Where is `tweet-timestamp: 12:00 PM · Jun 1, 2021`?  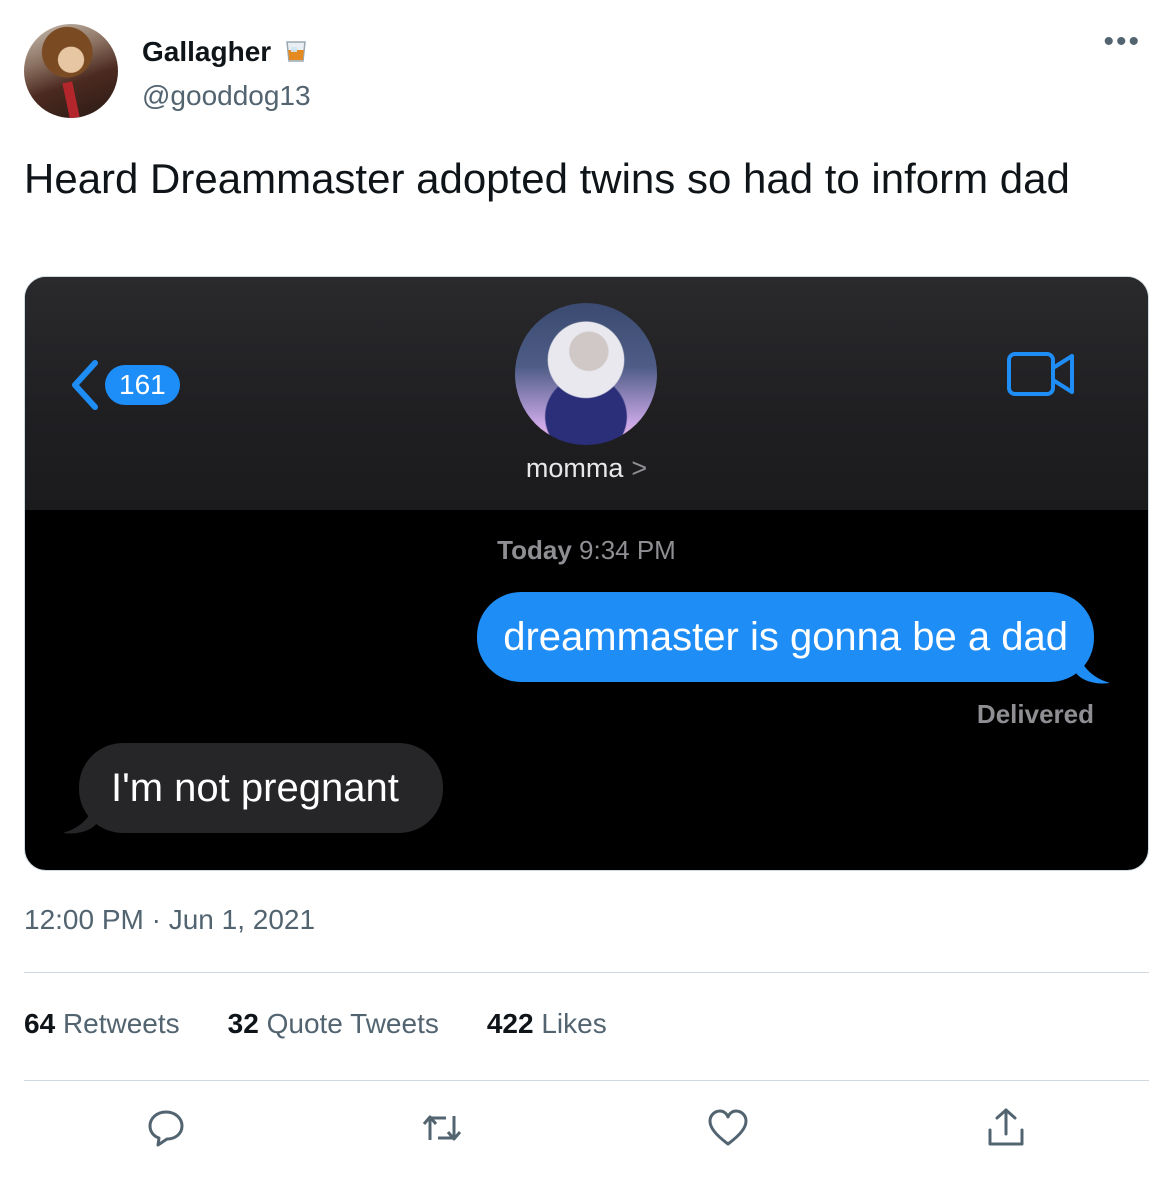 tweet-timestamp: 12:00 PM · Jun 1, 2021 is located at coordinates (169, 920).